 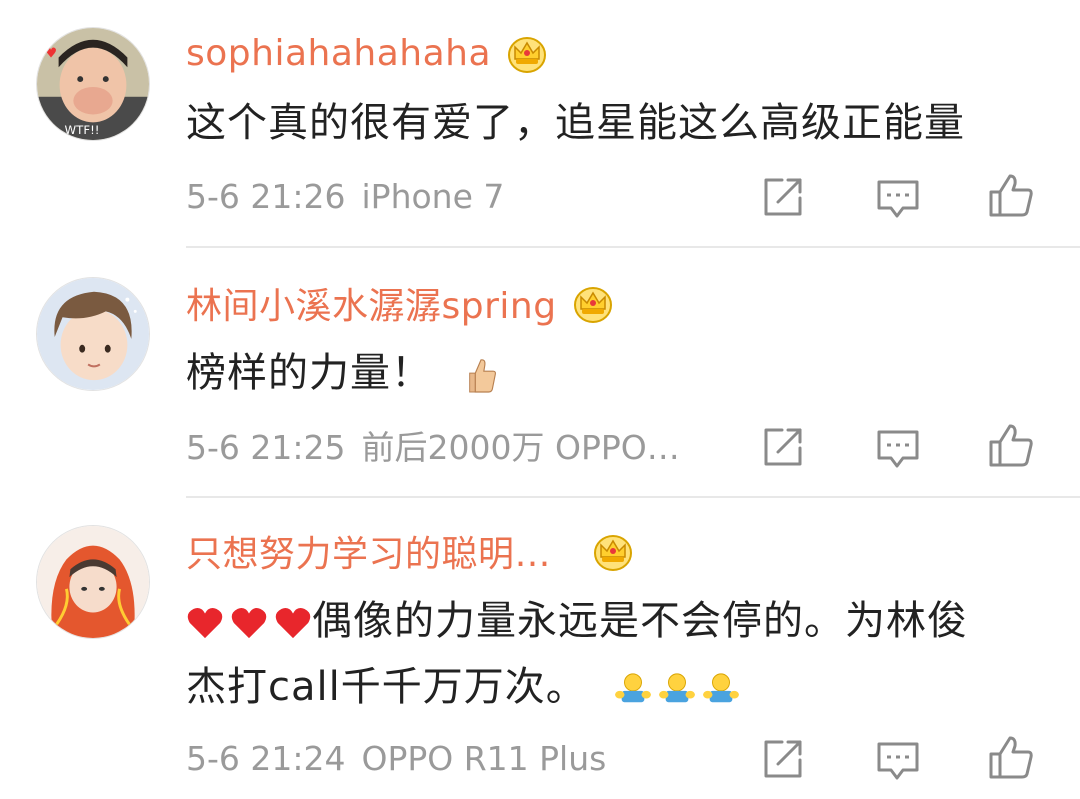 What do you see at coordinates (484, 758) in the screenshot?
I see `device-label: OPPO R11 Plus` at bounding box center [484, 758].